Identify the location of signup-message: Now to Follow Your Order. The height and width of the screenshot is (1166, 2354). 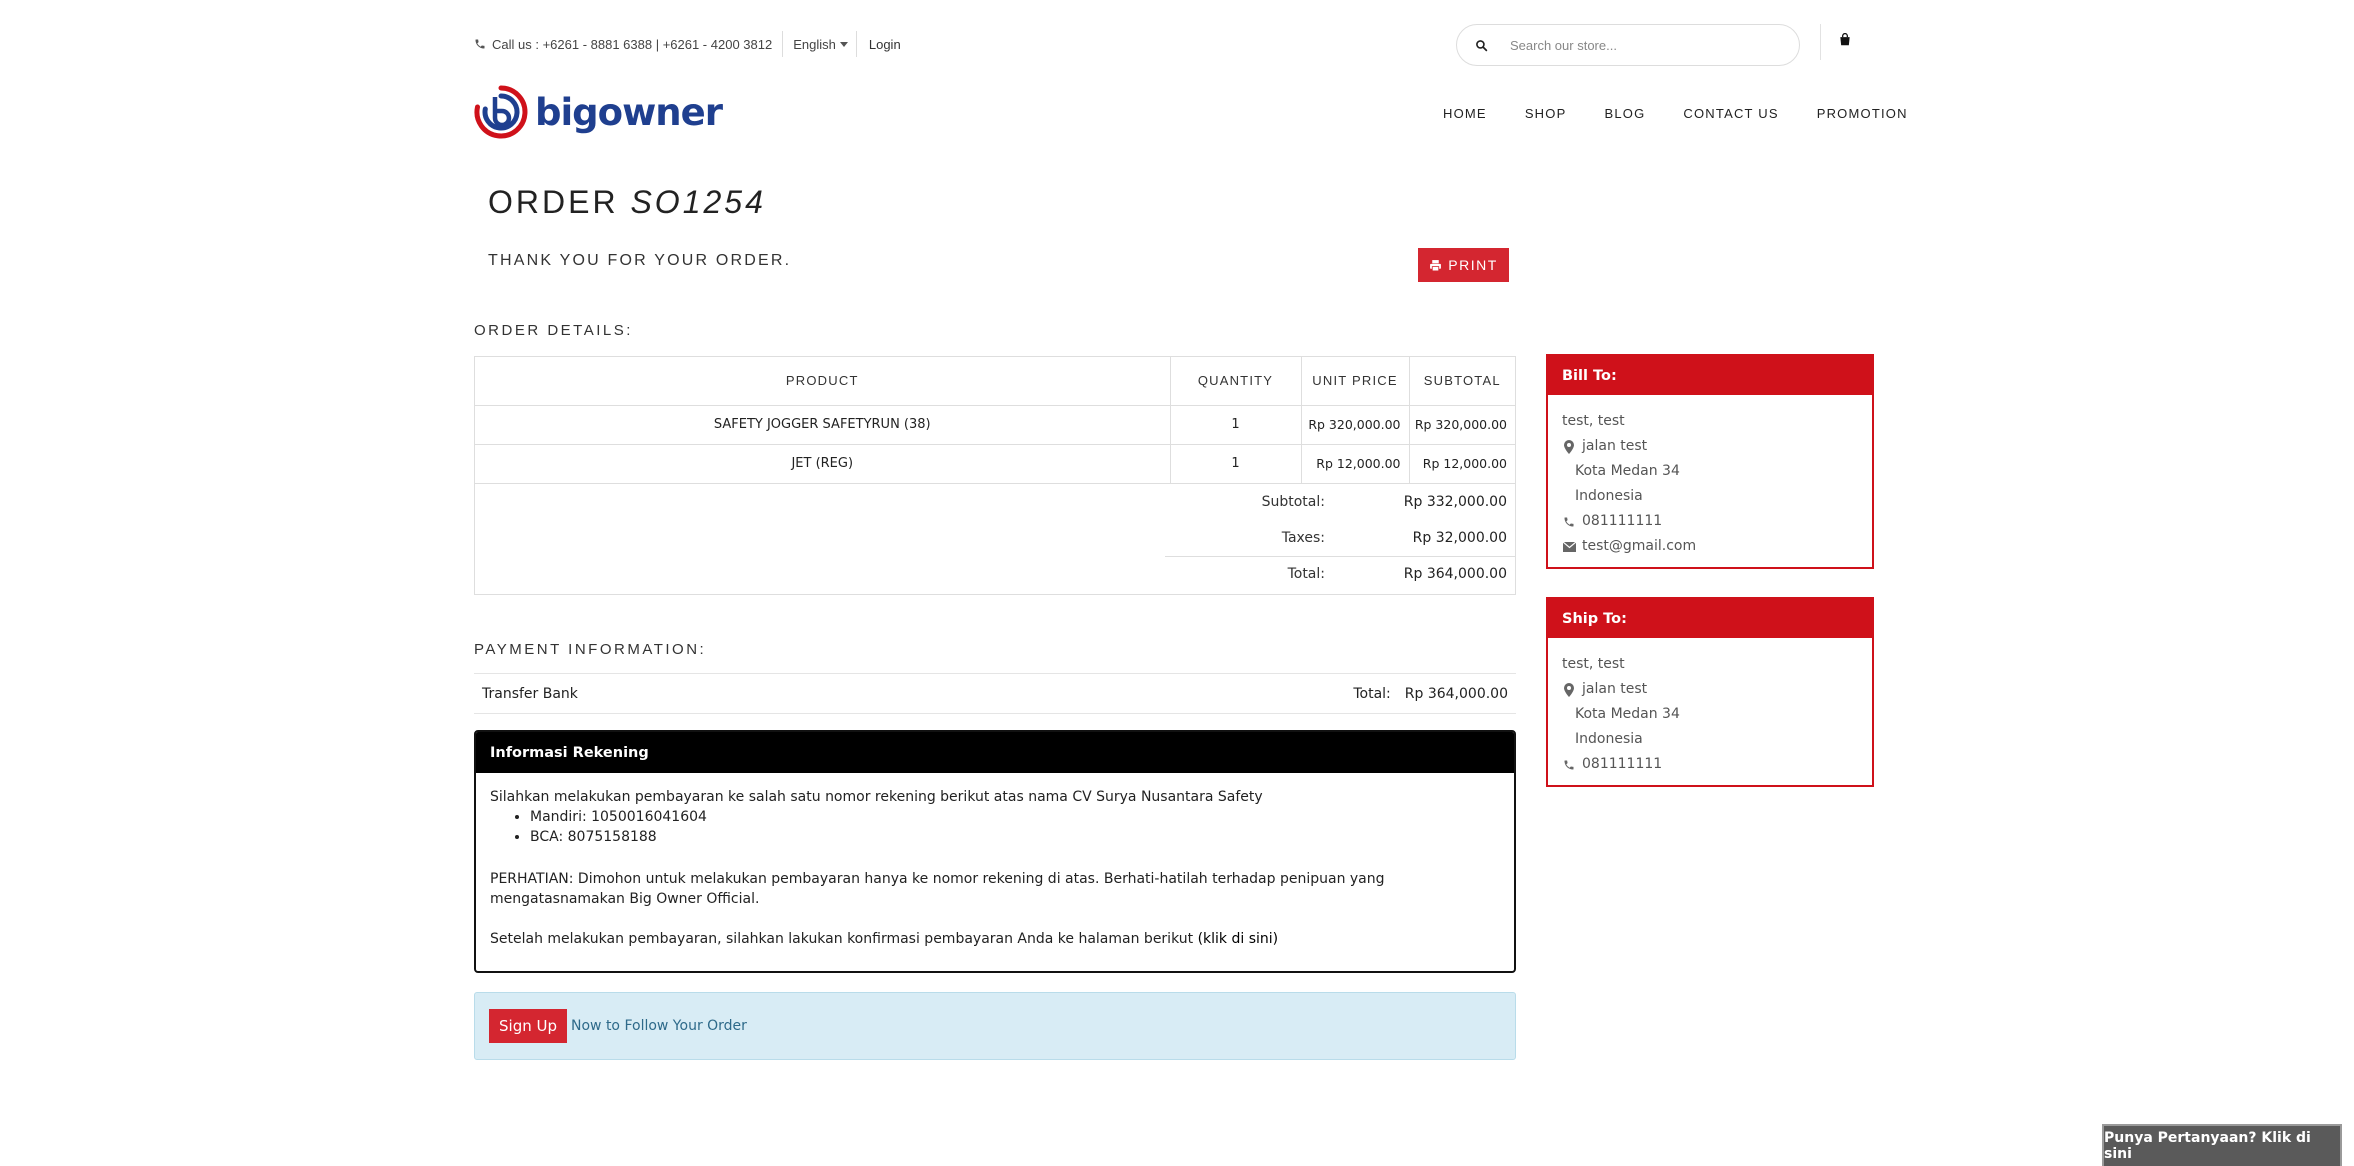
(659, 1026).